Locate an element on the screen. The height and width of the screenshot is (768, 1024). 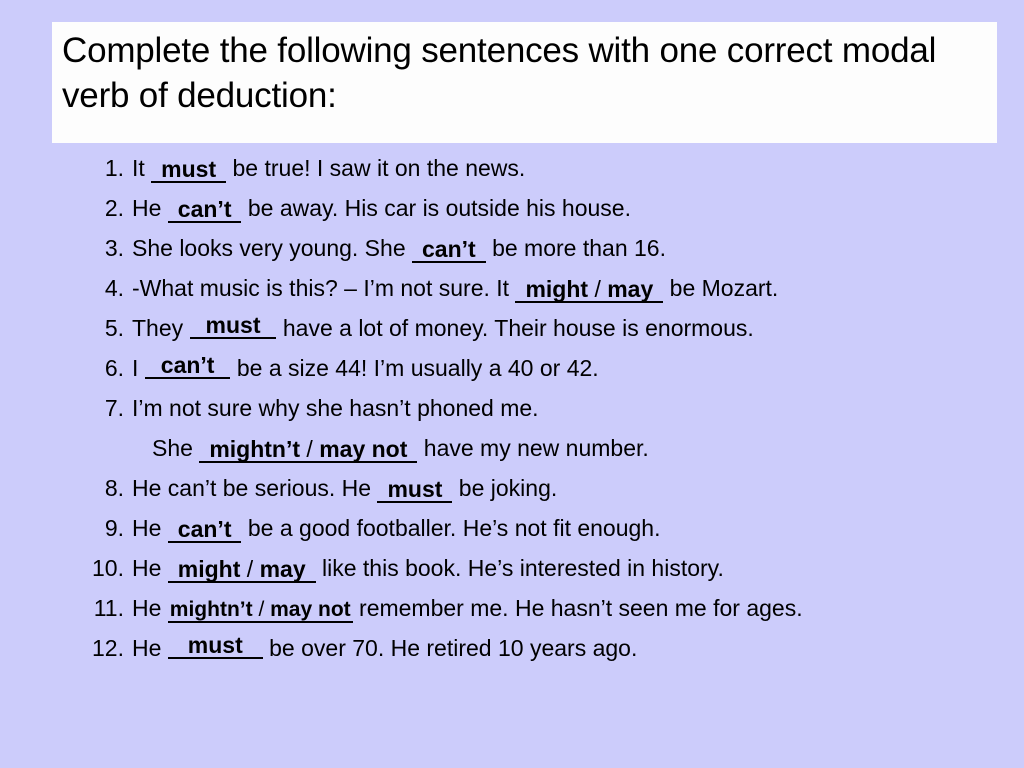
sentence-before: It is located at coordinates (142, 168).